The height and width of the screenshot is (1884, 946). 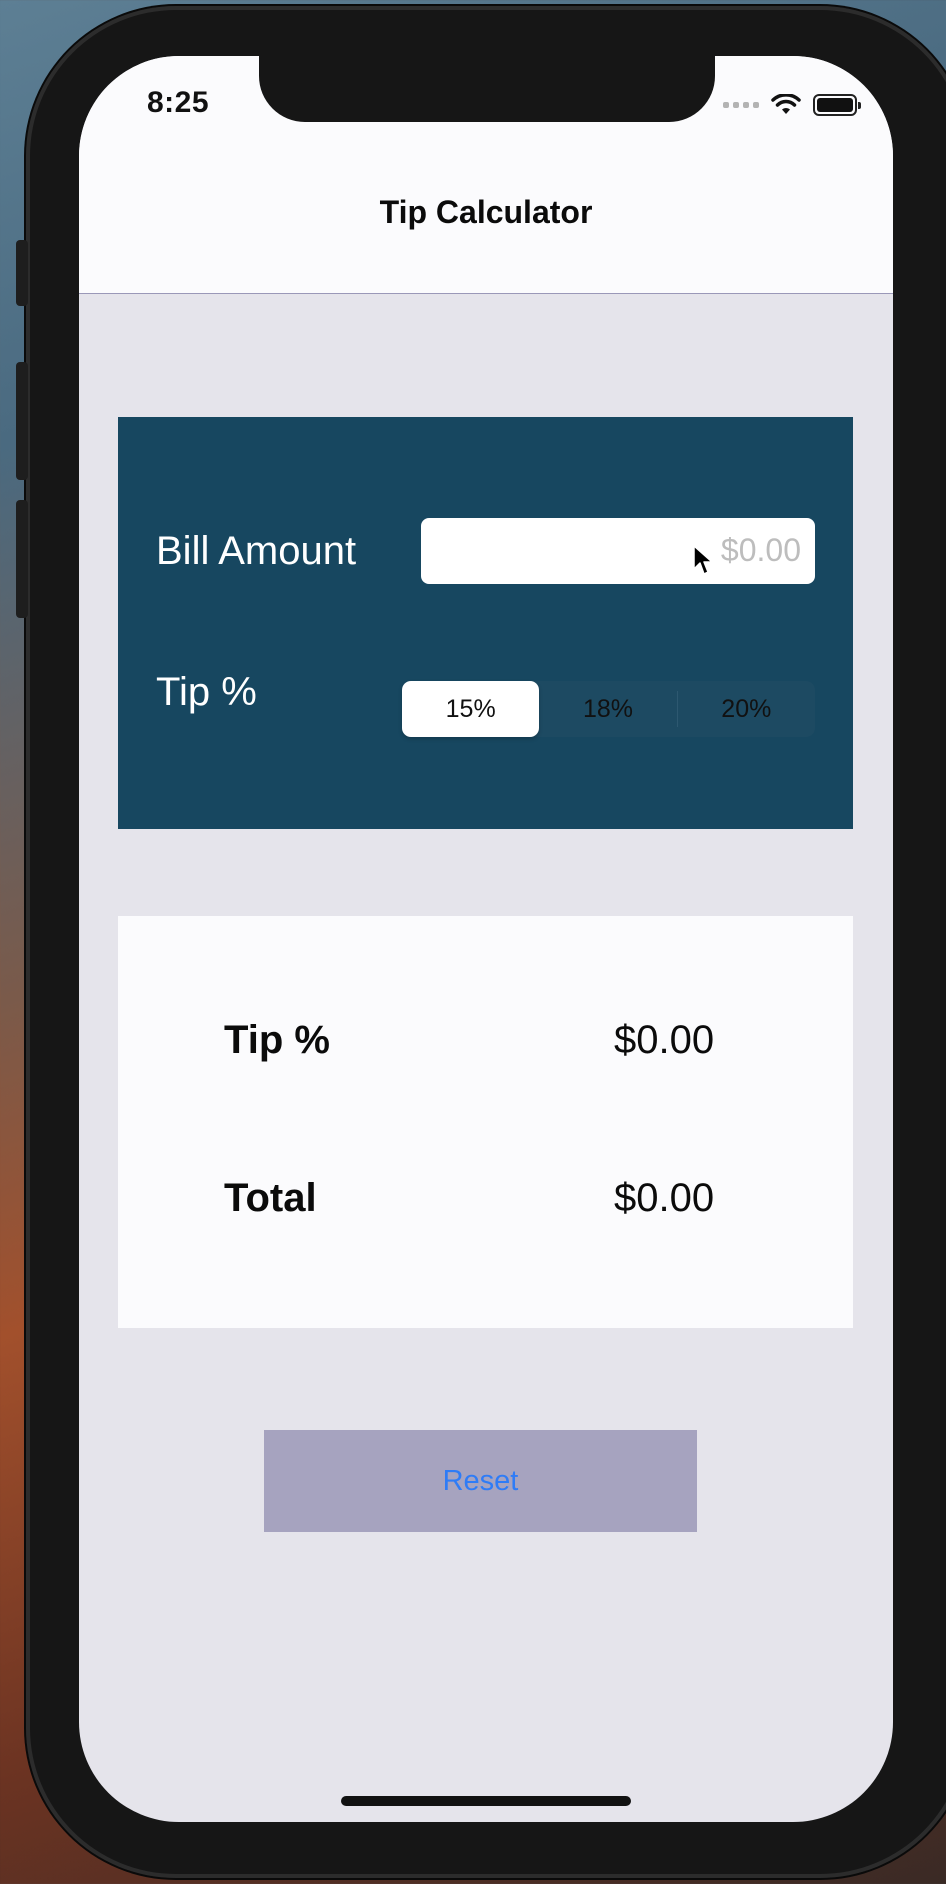 What do you see at coordinates (486, 212) in the screenshot?
I see `page-title: Tip Calculator` at bounding box center [486, 212].